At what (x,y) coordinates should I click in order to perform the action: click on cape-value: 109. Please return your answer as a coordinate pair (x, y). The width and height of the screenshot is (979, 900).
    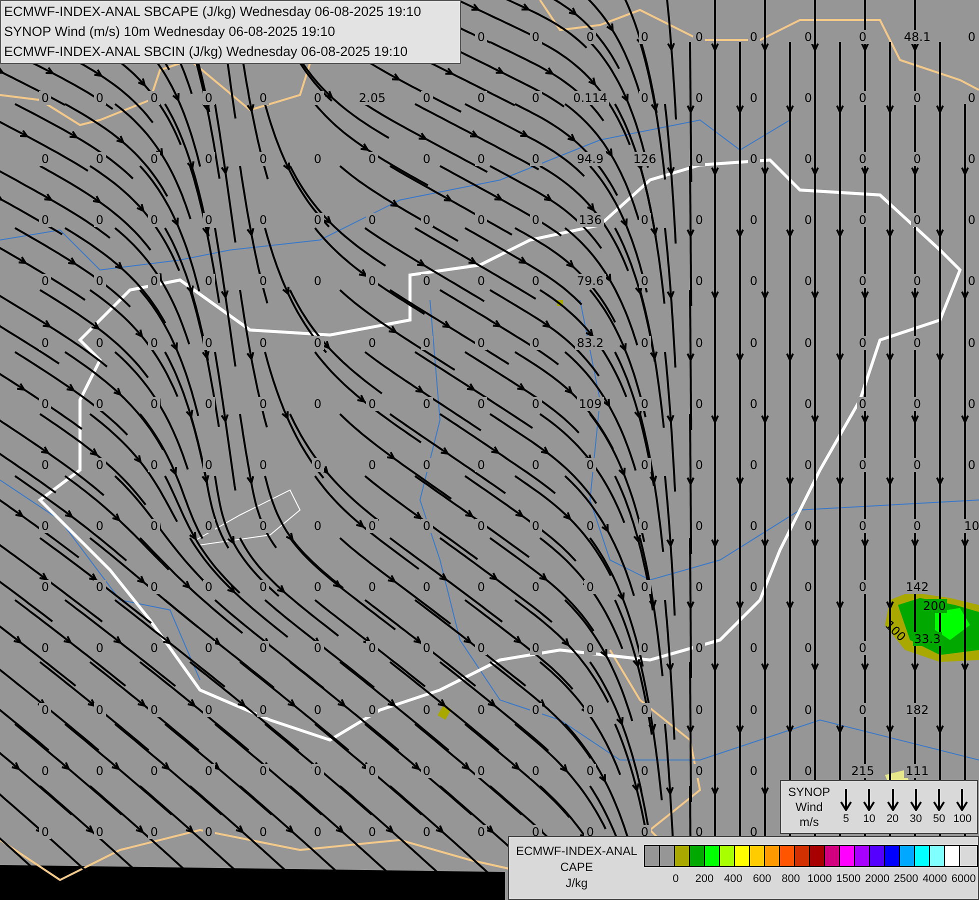
    Looking at the image, I should click on (590, 403).